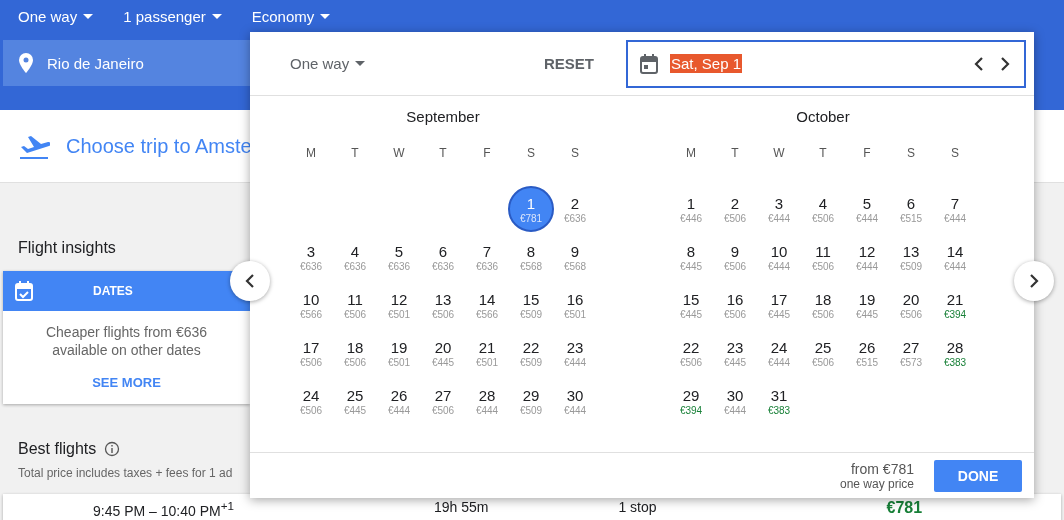 Image resolution: width=1064 pixels, height=520 pixels. I want to click on calendar-day: 15 €445, so click(691, 305).